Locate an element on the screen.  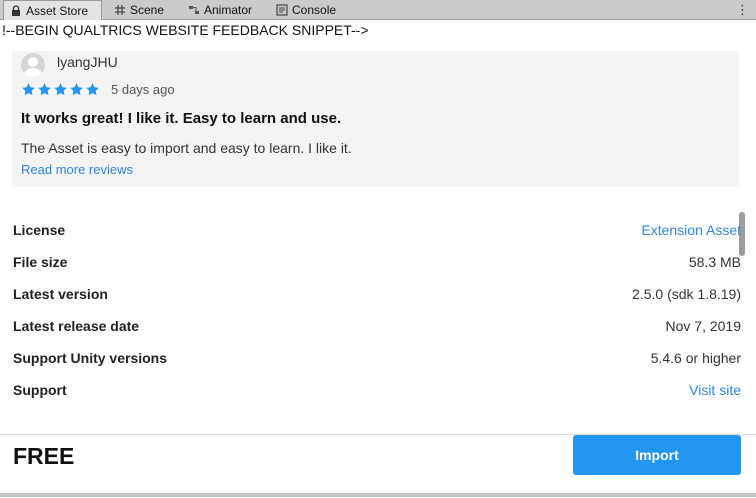
avatar is located at coordinates (33, 65).